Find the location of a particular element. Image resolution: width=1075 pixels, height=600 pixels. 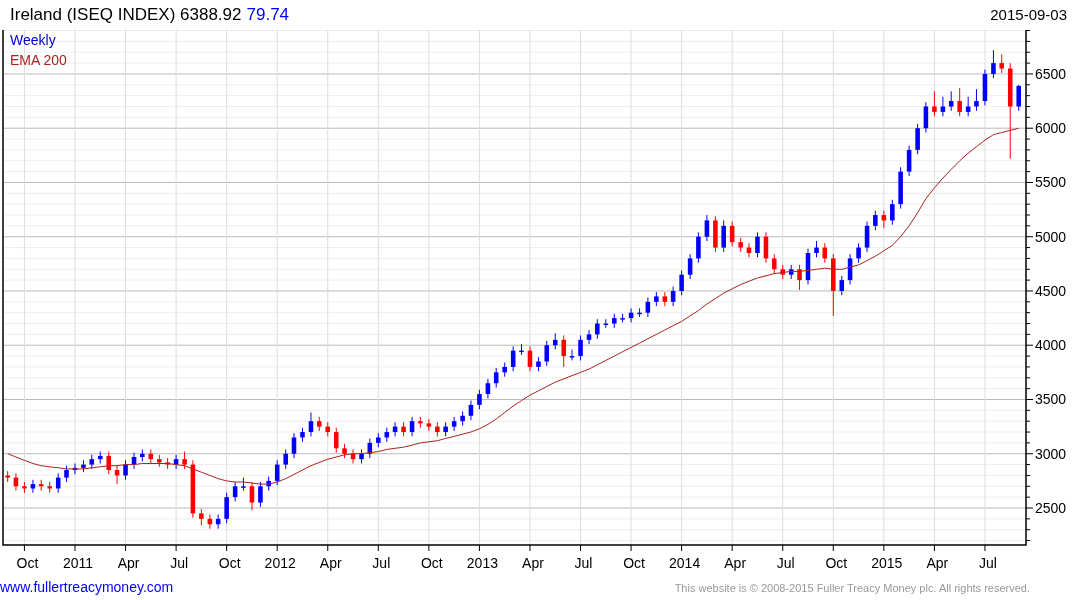

chart-date: 2015-09-03 is located at coordinates (1028, 15).